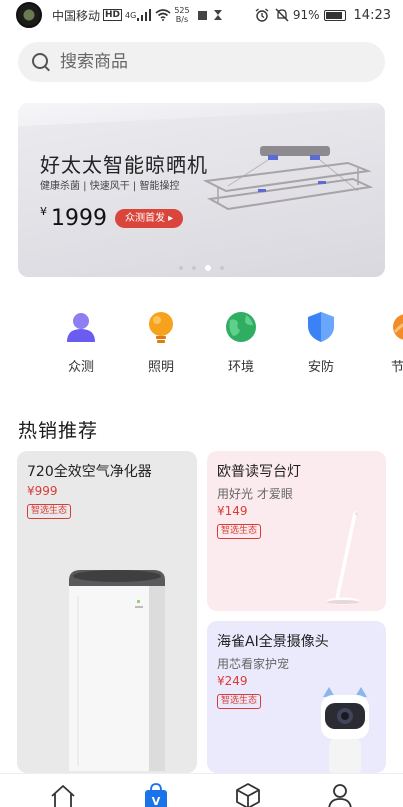 The width and height of the screenshot is (403, 807). Describe the element at coordinates (41, 62) in the screenshot. I see `search-icon` at that location.